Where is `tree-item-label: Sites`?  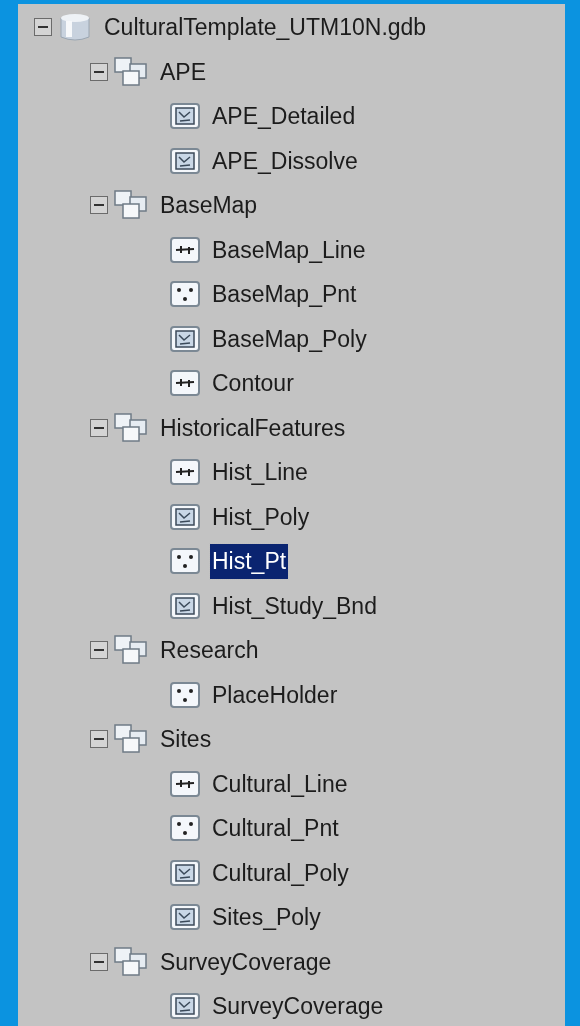 tree-item-label: Sites is located at coordinates (186, 739).